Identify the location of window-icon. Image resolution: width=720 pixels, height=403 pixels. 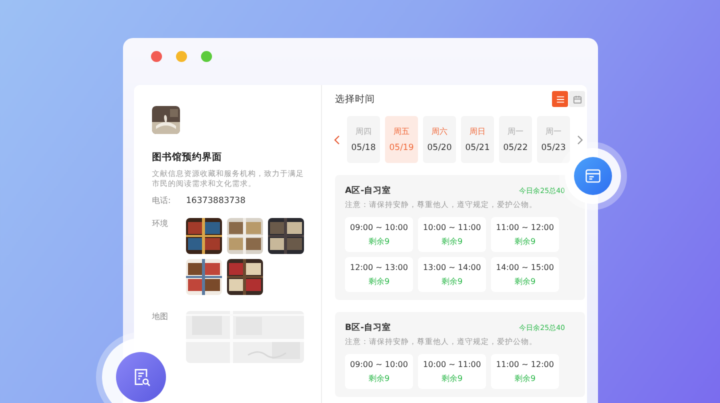
(593, 176).